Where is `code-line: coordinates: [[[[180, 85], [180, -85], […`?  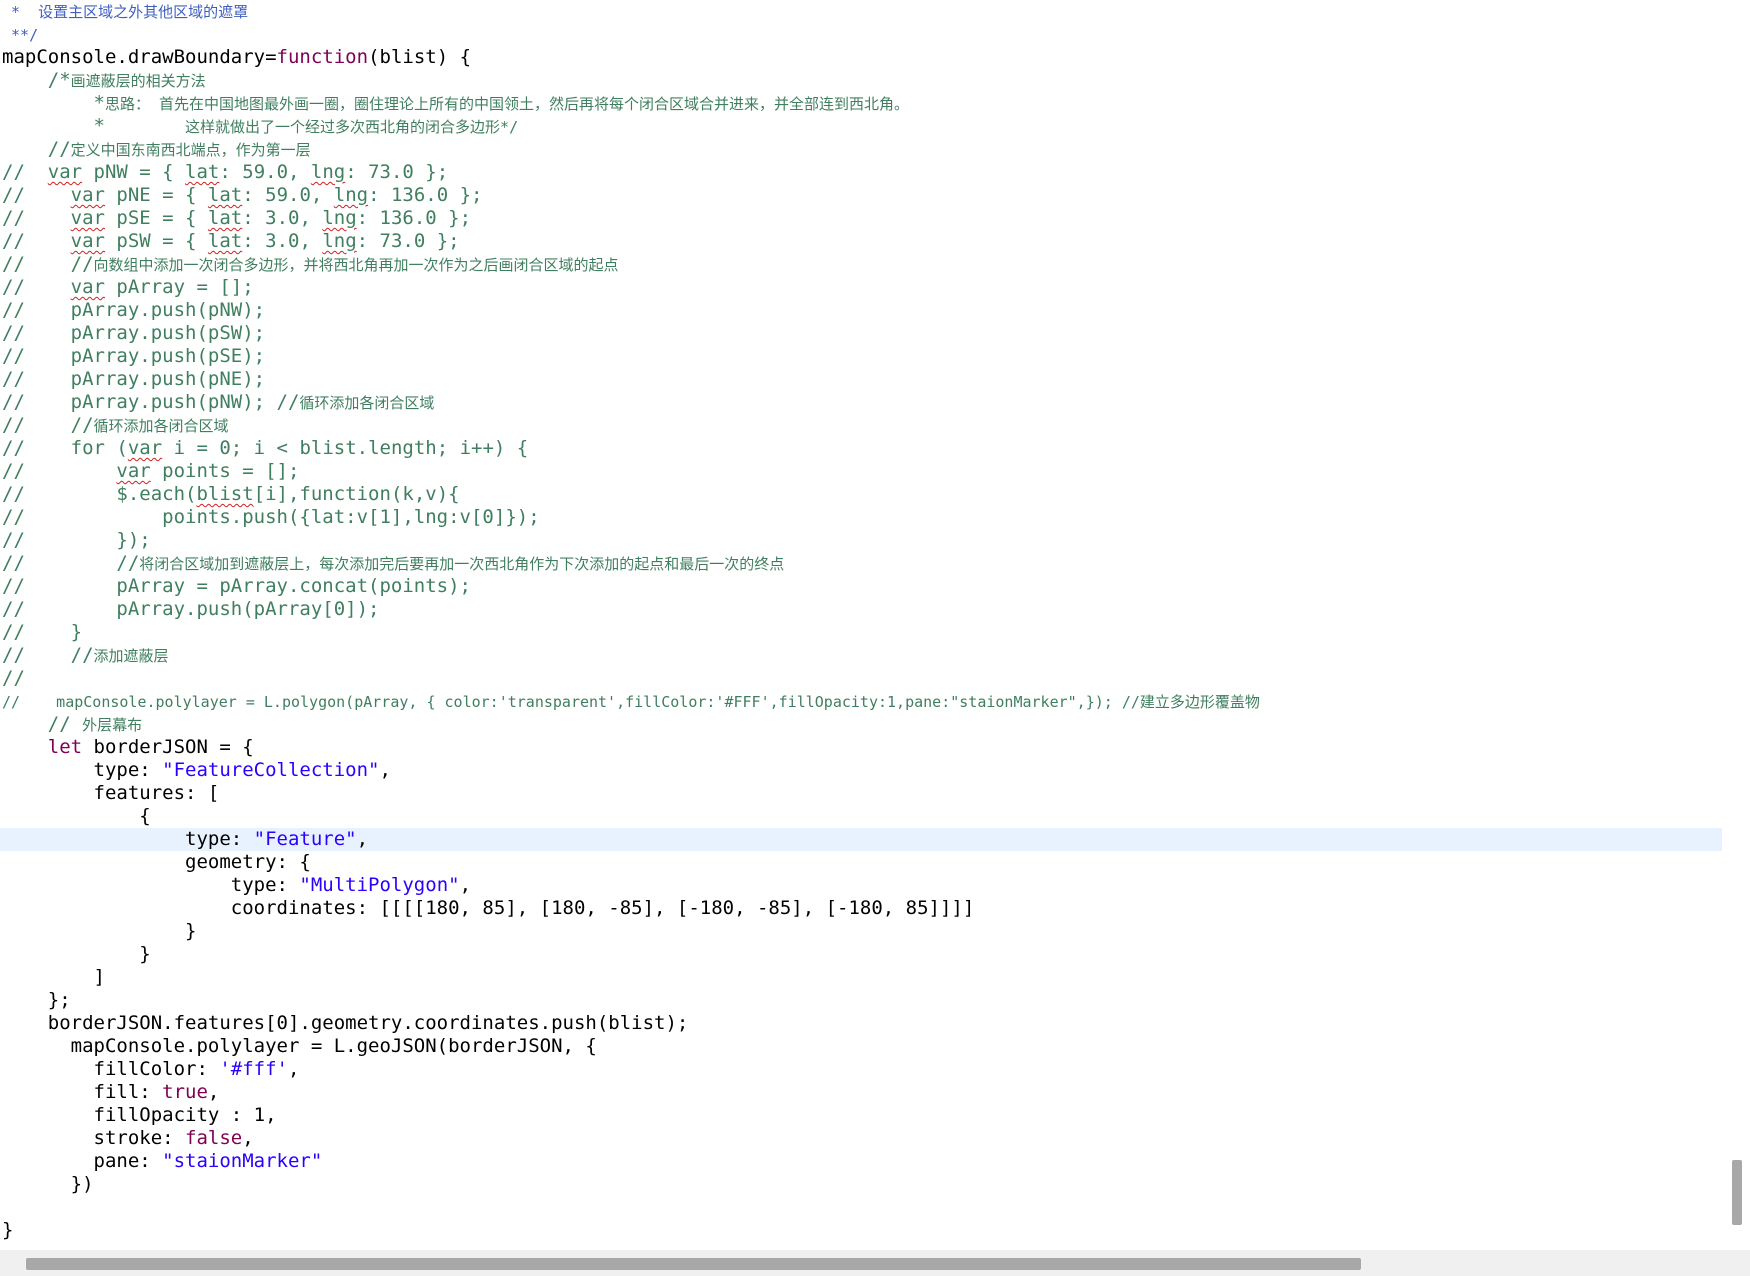 code-line: coordinates: [[[[180, 85], [180, -85], [… is located at coordinates (631, 908).